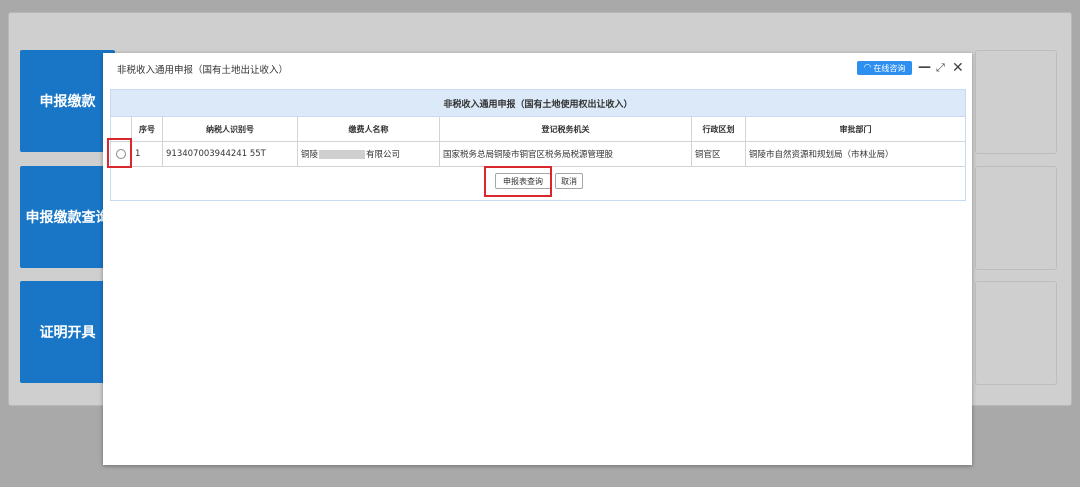  I want to click on payer-name-suffix: 有限公司, so click(383, 155).